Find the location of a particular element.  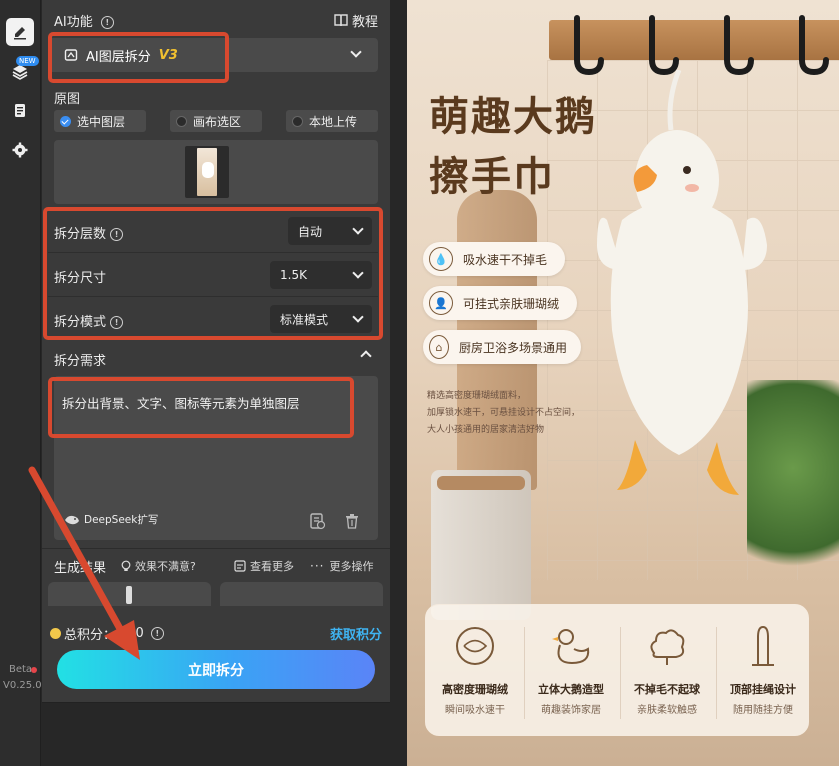

hanging-loop-icon is located at coordinates (763, 645).